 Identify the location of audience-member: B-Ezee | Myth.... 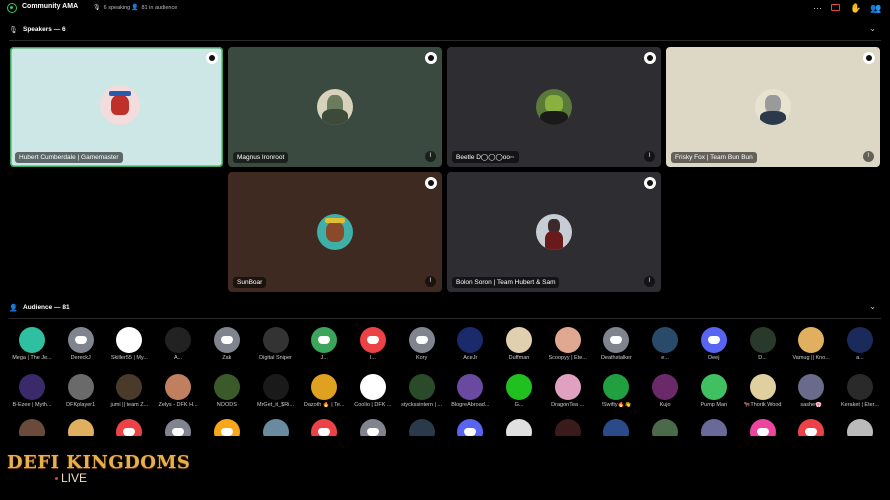
(32, 391).